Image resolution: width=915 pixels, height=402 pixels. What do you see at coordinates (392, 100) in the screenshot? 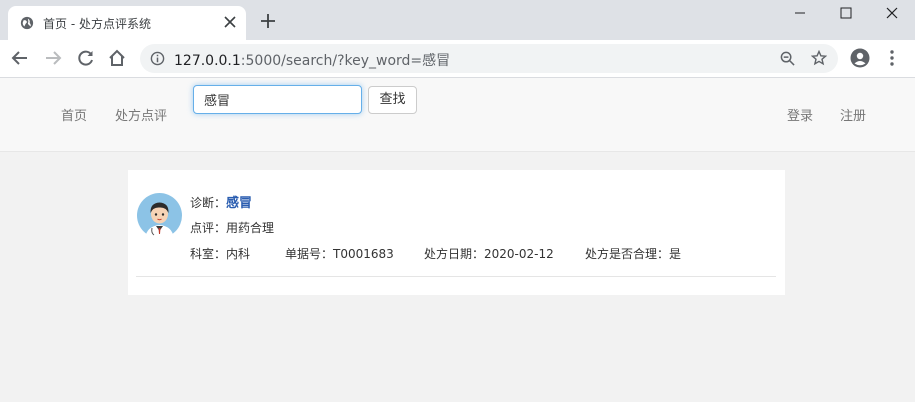
I see `search-button: 查找` at bounding box center [392, 100].